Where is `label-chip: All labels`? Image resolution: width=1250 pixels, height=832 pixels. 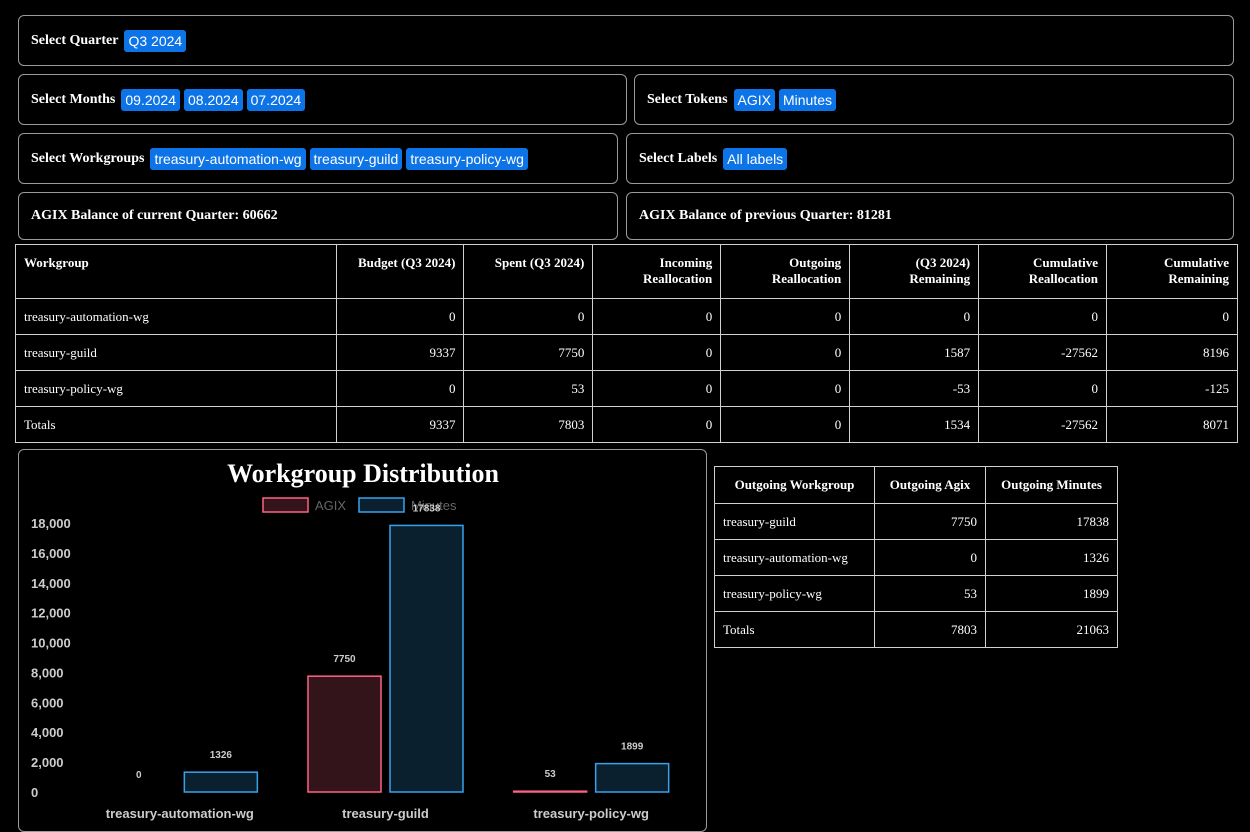 label-chip: All labels is located at coordinates (755, 158).